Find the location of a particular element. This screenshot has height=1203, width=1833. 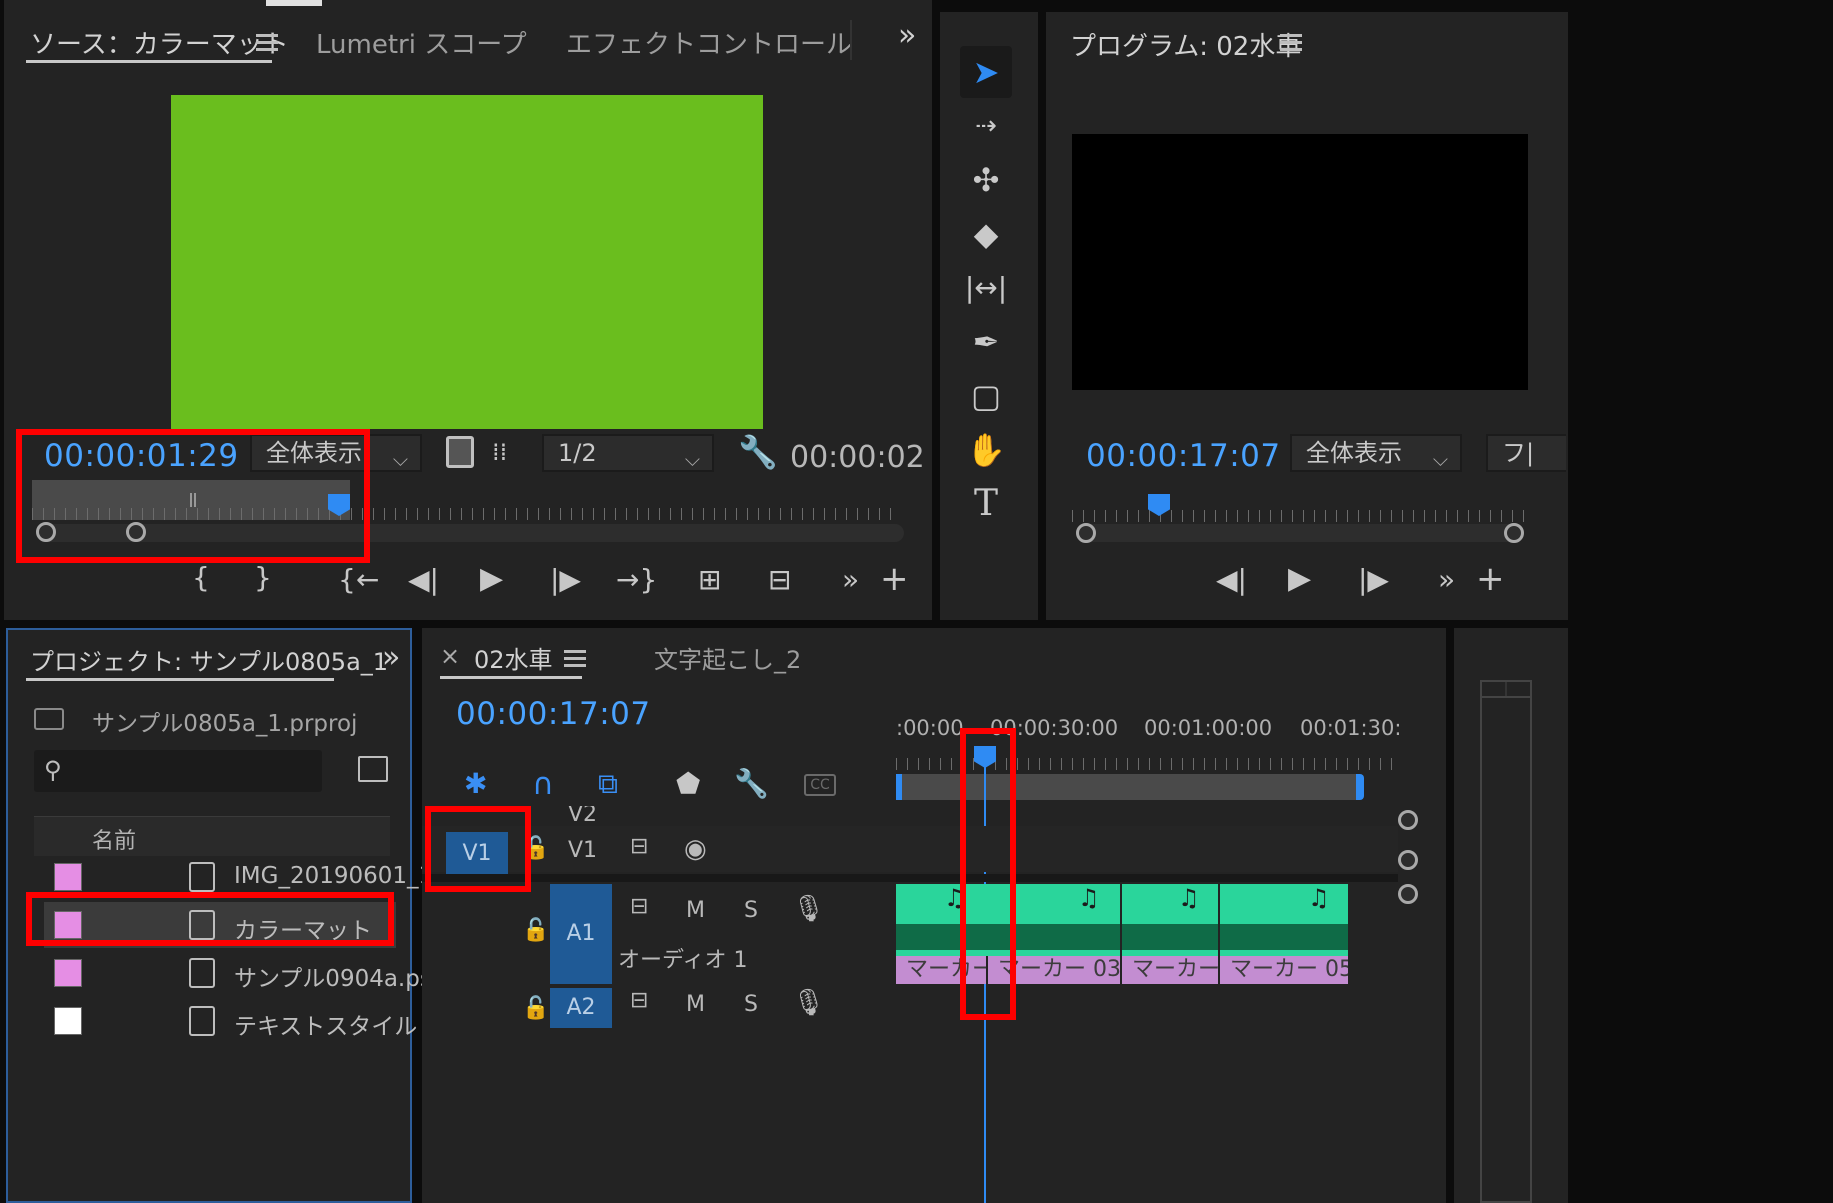

linked-selection-icon: ⧉ is located at coordinates (608, 784).